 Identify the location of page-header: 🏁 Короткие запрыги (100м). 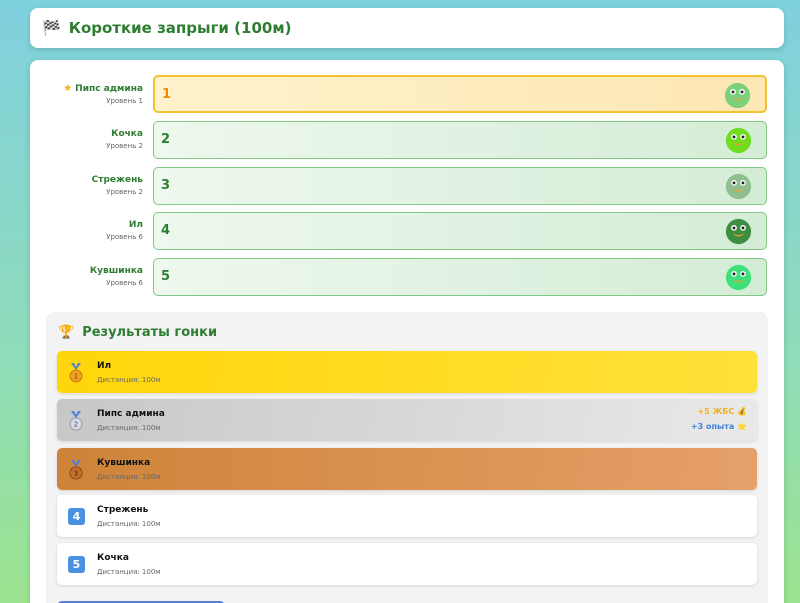
(407, 28).